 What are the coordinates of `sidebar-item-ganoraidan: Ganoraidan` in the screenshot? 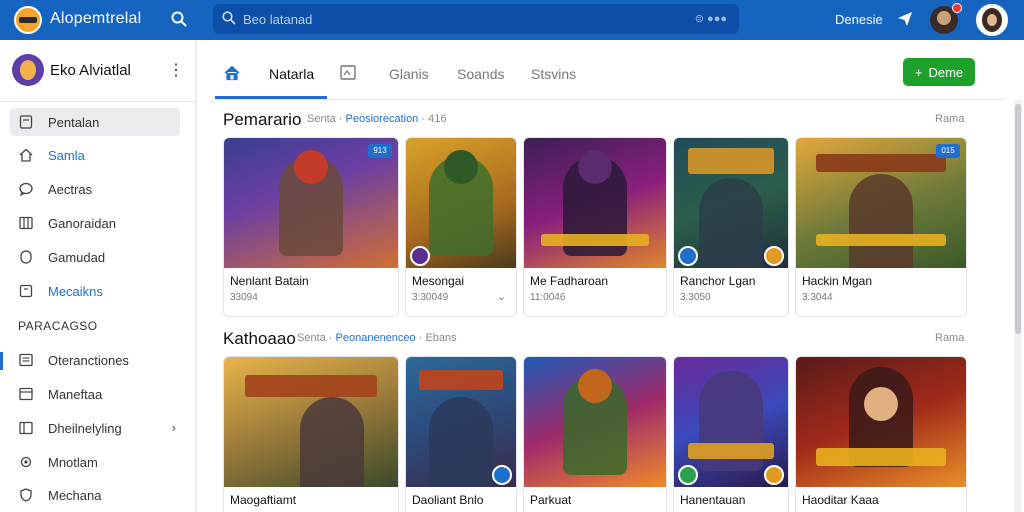 It's located at (95, 223).